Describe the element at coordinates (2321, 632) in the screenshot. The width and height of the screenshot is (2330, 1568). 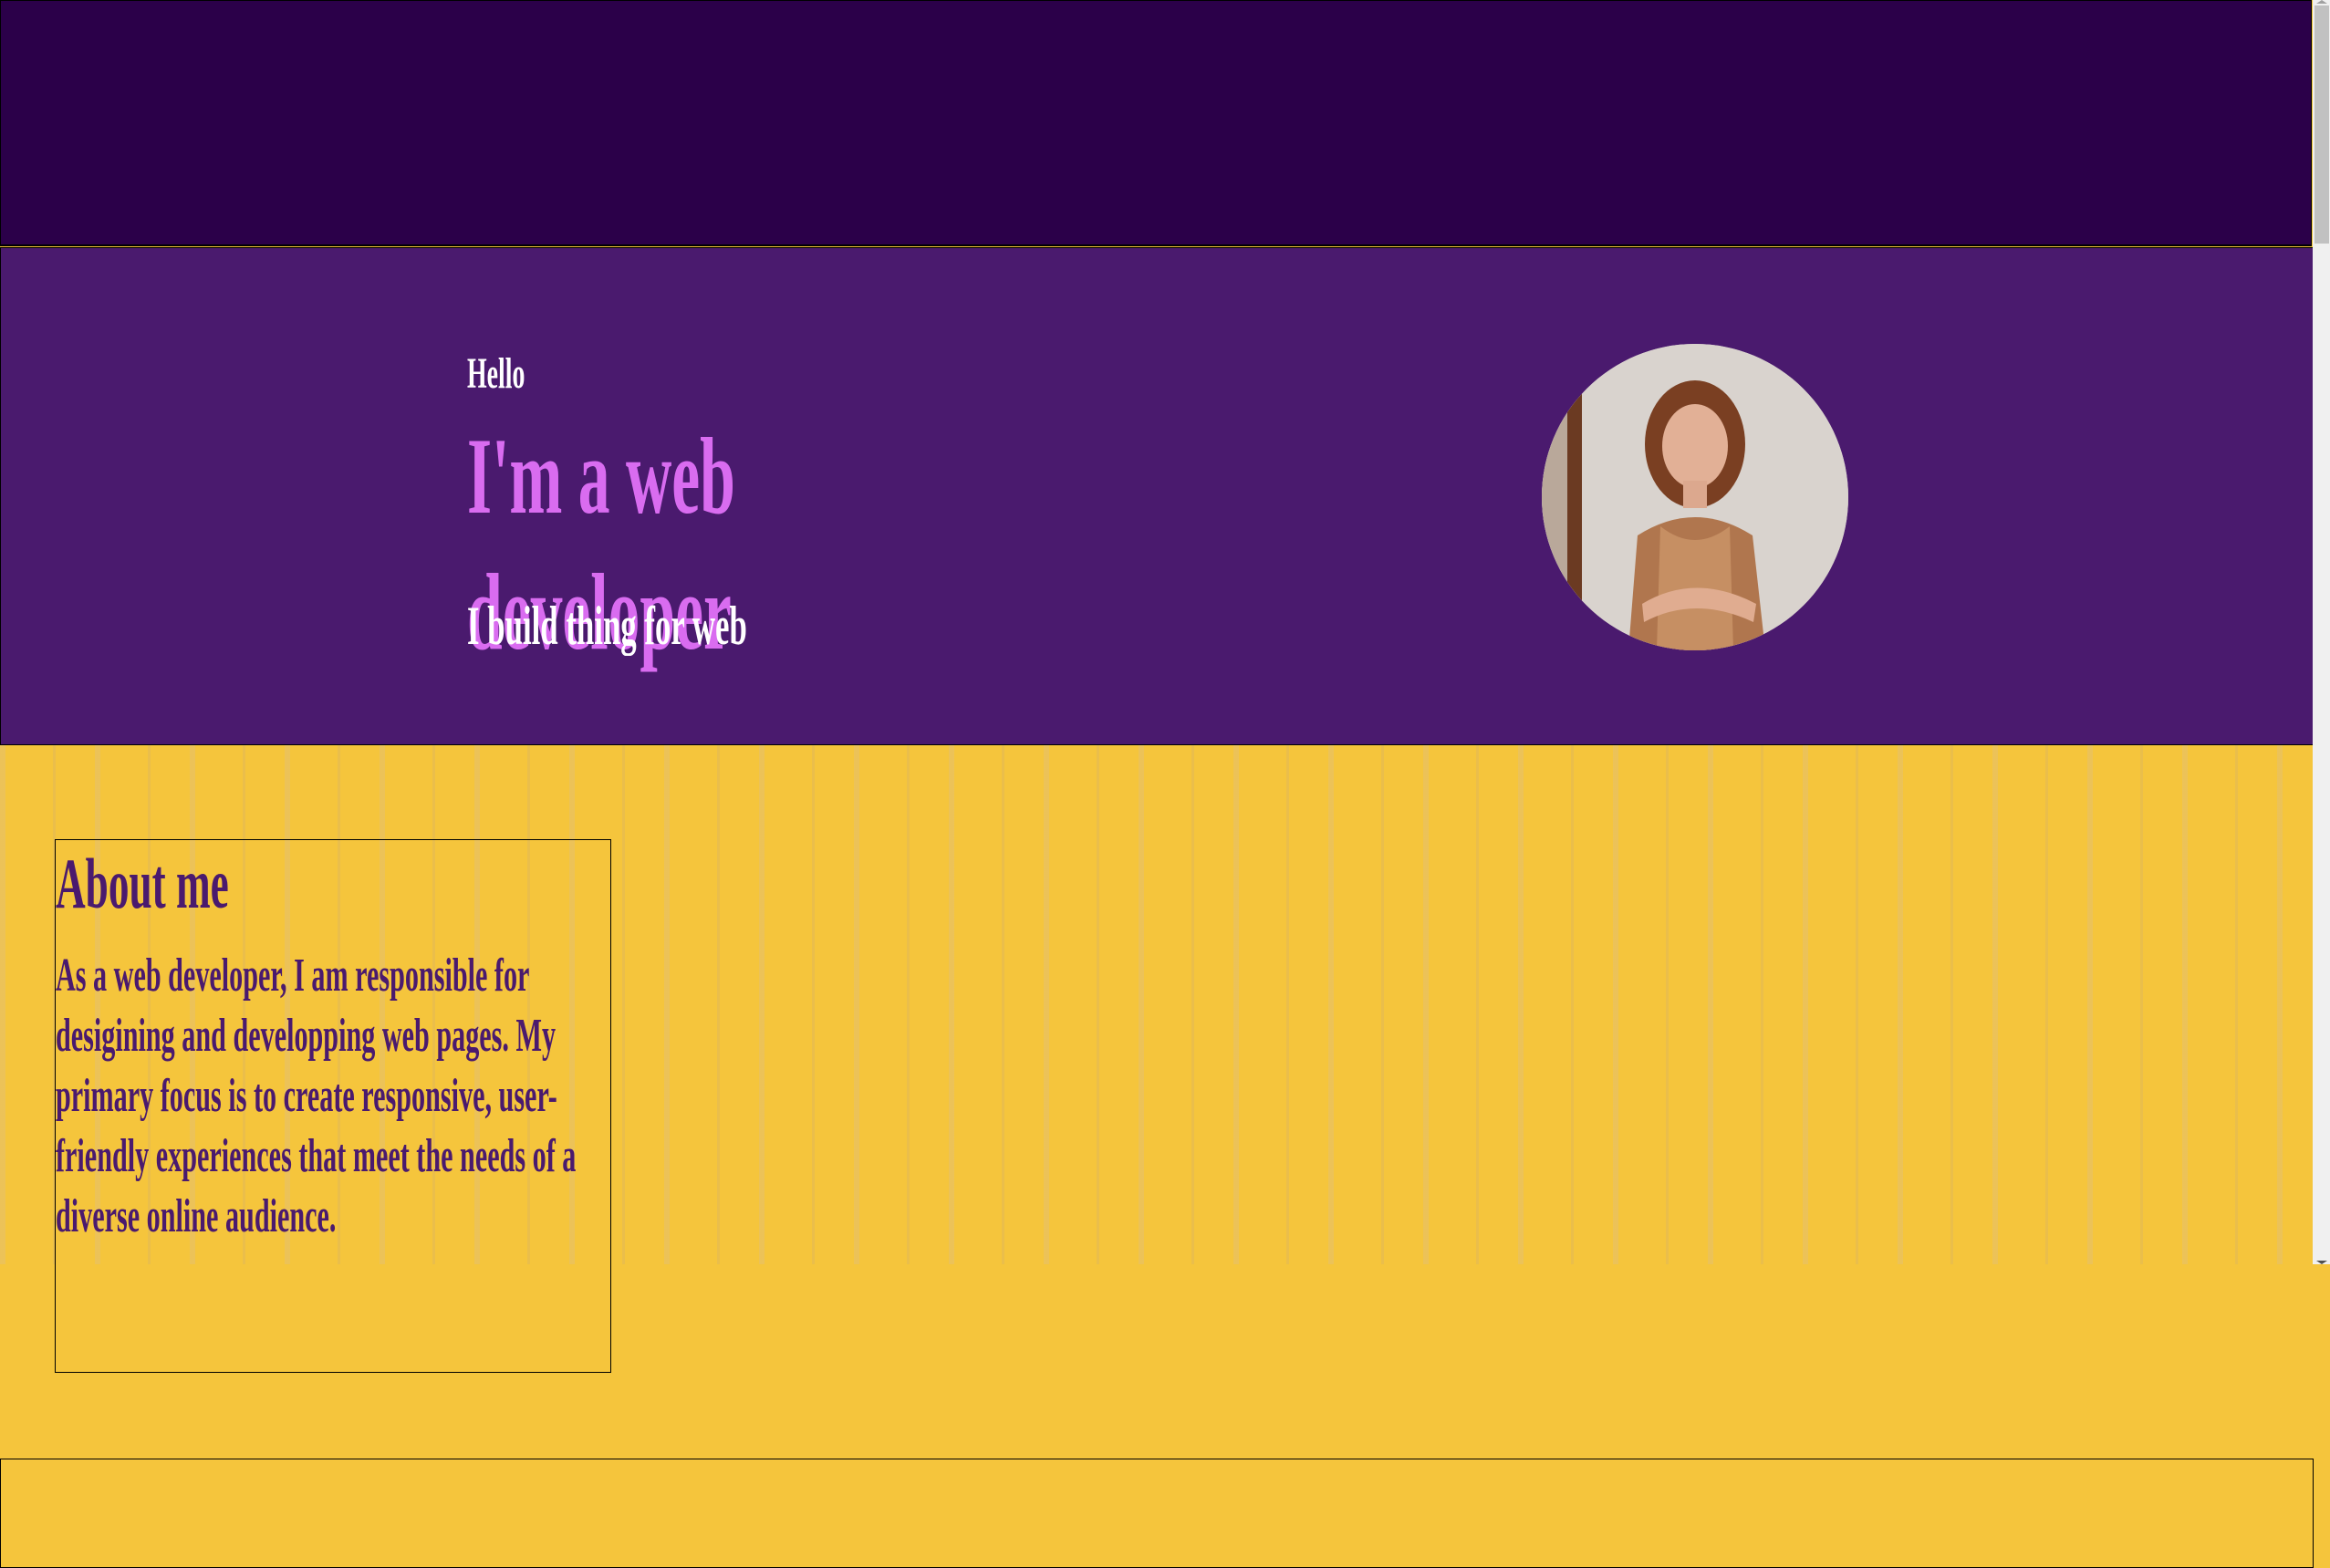
I see `vertical-scrollbar` at that location.